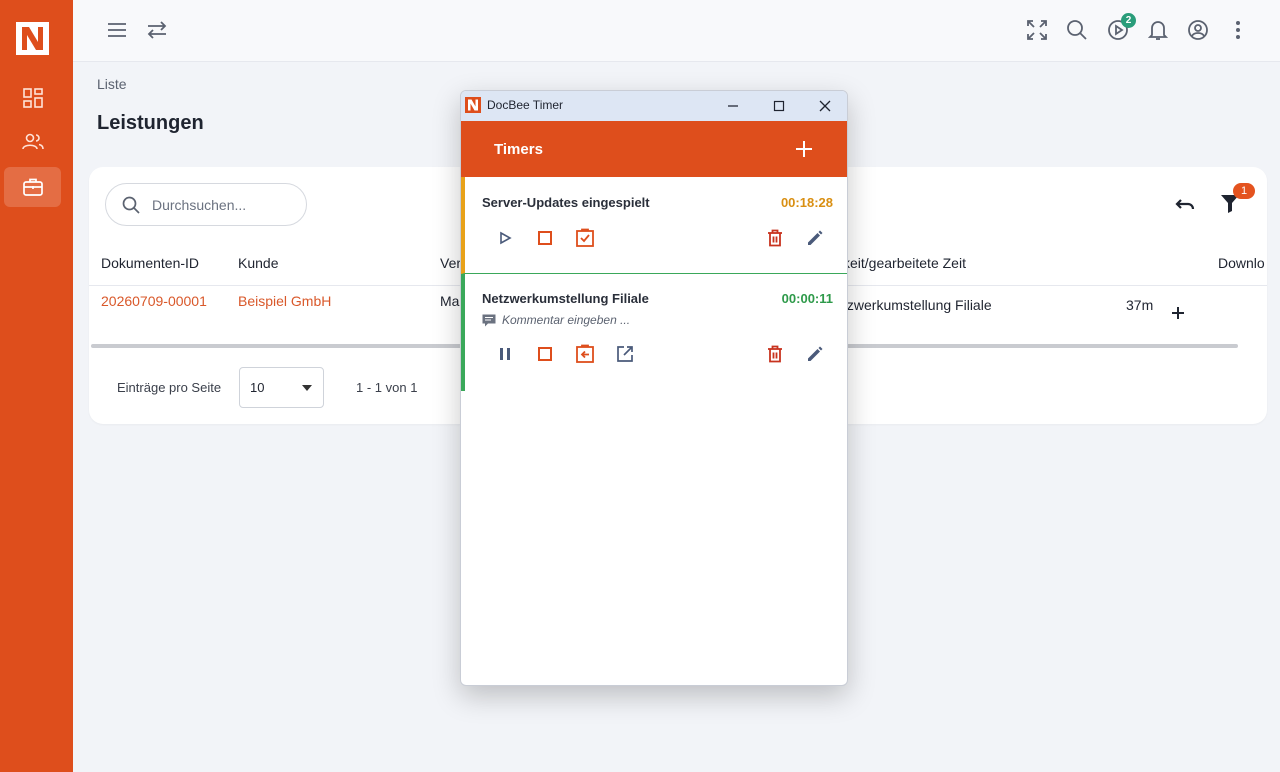 This screenshot has height=772, width=1280. Describe the element at coordinates (904, 263) in the screenshot. I see `column-header-activity-time: keit/gearbeitete Zeit` at that location.